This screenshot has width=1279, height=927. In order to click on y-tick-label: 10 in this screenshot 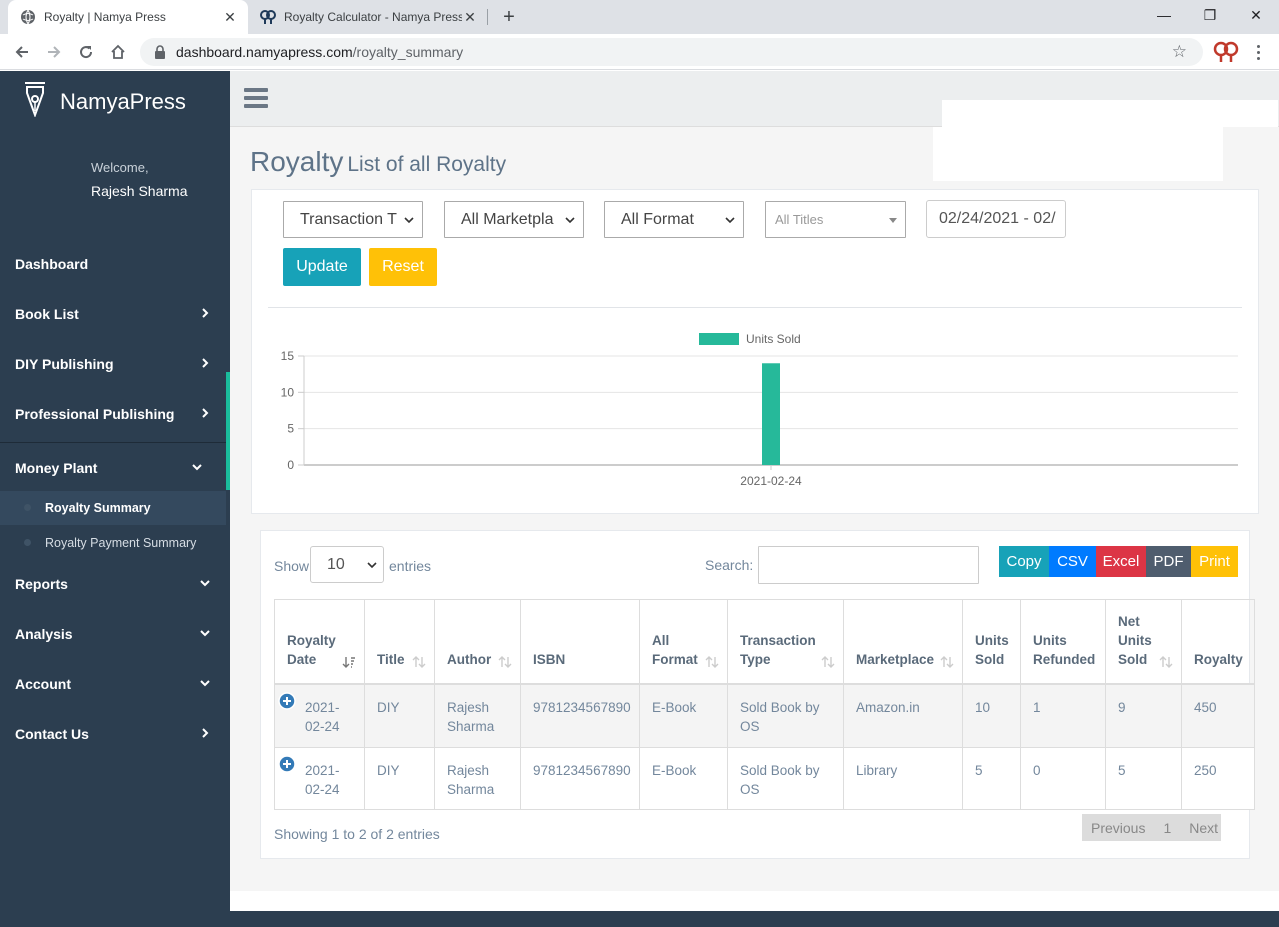, I will do `click(288, 392)`.